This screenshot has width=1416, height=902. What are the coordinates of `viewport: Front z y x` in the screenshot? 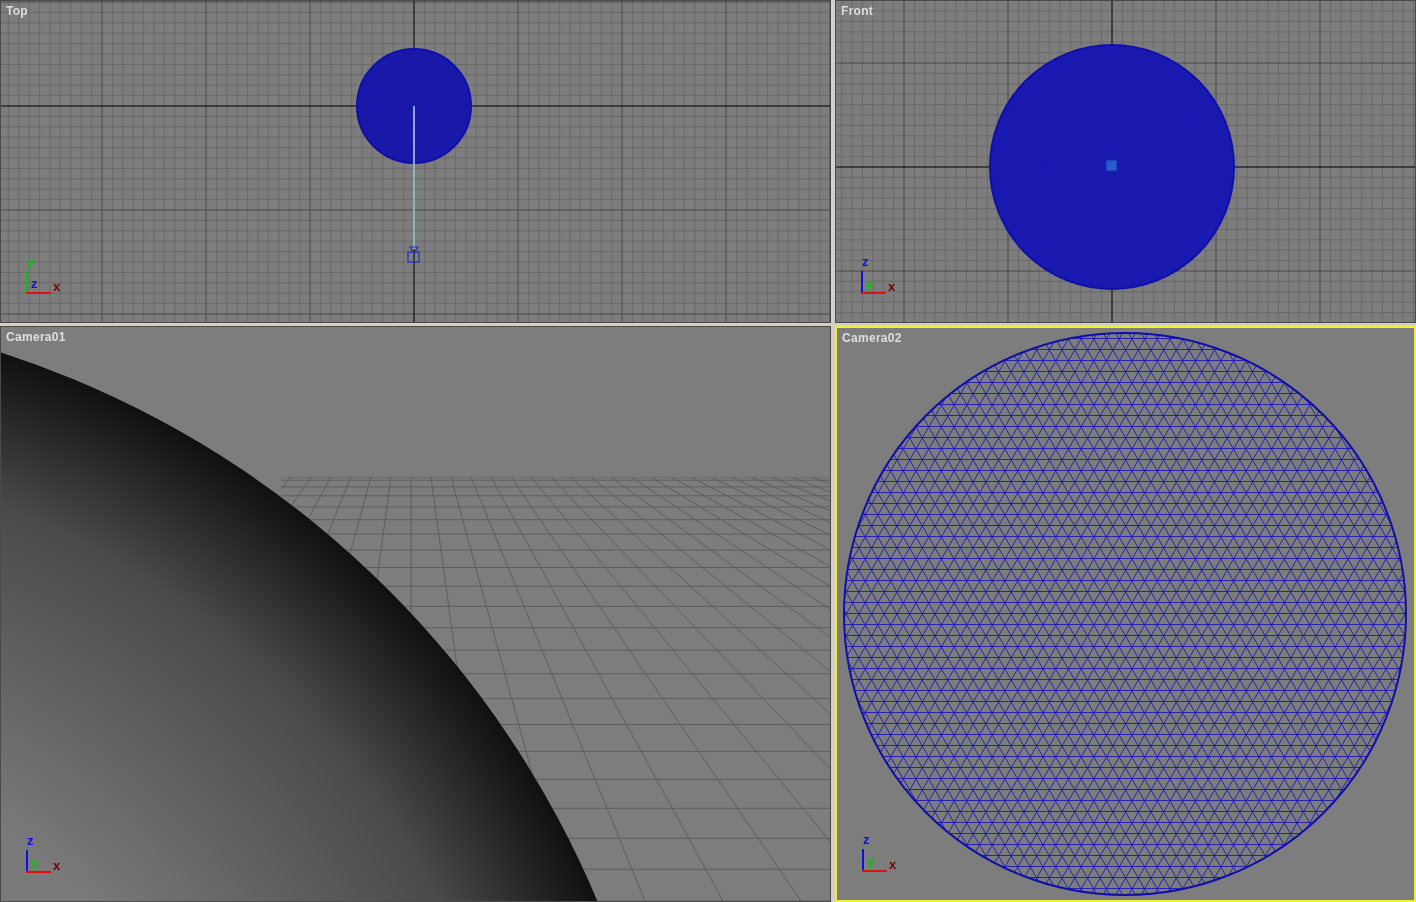 It's located at (1125, 161).